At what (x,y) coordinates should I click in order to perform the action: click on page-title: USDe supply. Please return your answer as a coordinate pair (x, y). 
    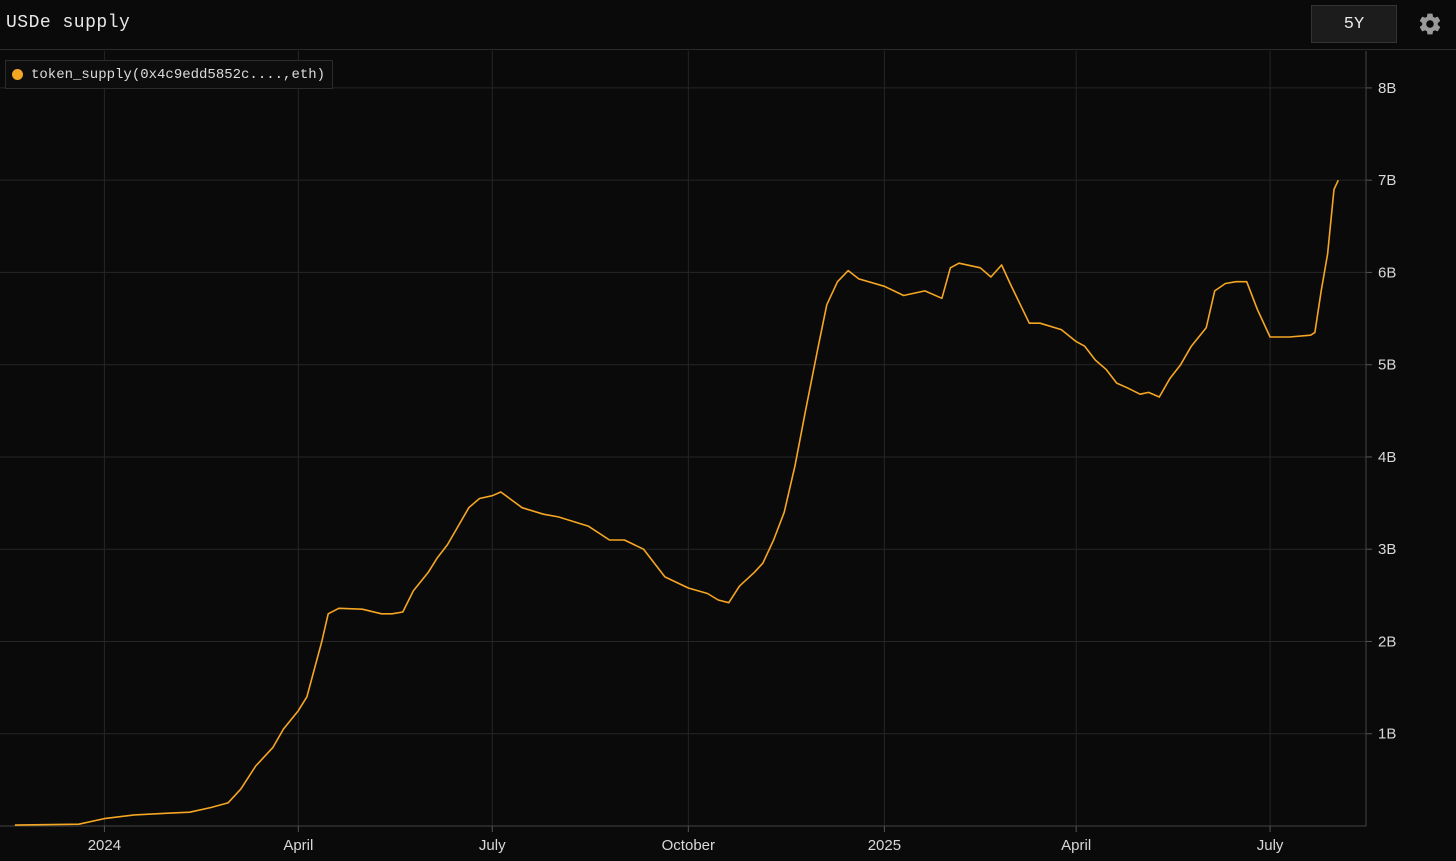
    Looking at the image, I should click on (68, 23).